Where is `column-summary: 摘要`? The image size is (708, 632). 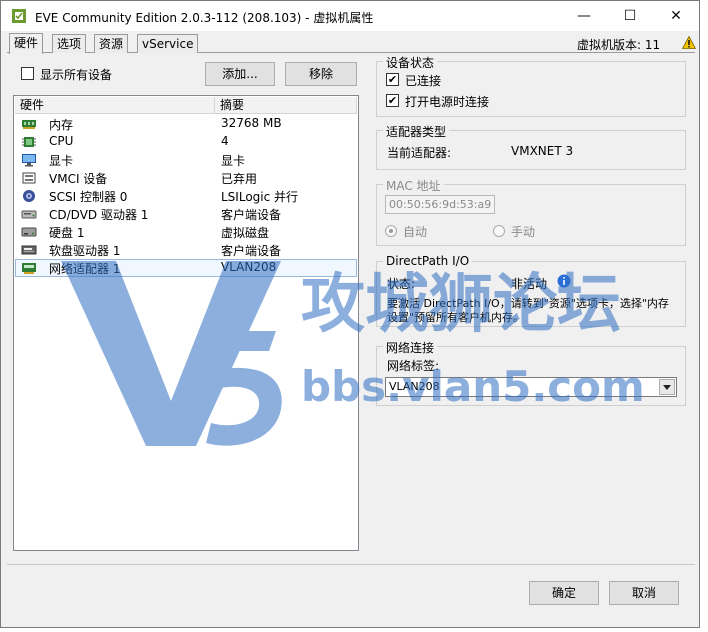 column-summary: 摘要 is located at coordinates (286, 105).